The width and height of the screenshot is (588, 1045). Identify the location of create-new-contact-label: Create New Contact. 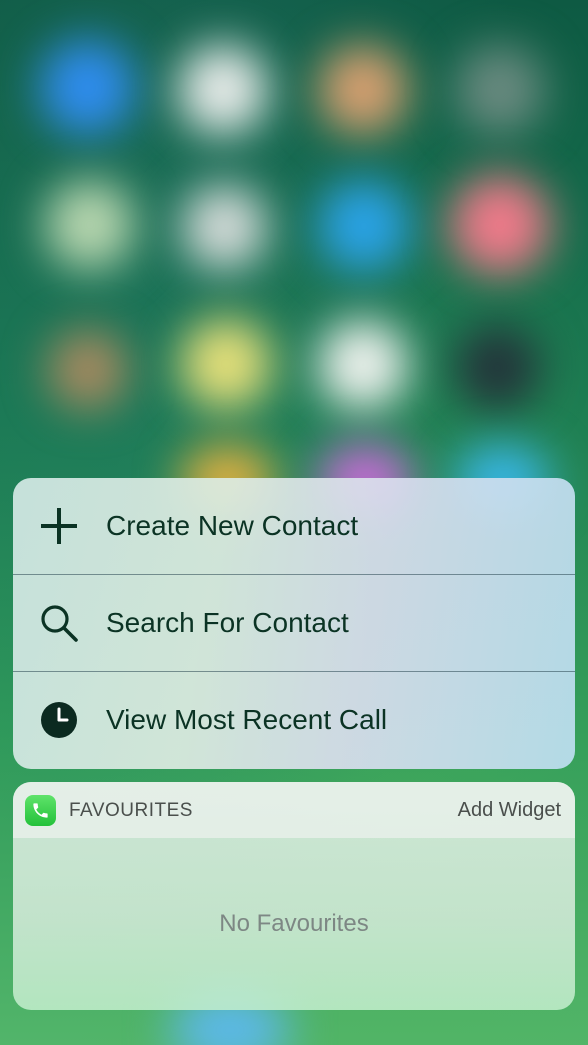
(232, 525).